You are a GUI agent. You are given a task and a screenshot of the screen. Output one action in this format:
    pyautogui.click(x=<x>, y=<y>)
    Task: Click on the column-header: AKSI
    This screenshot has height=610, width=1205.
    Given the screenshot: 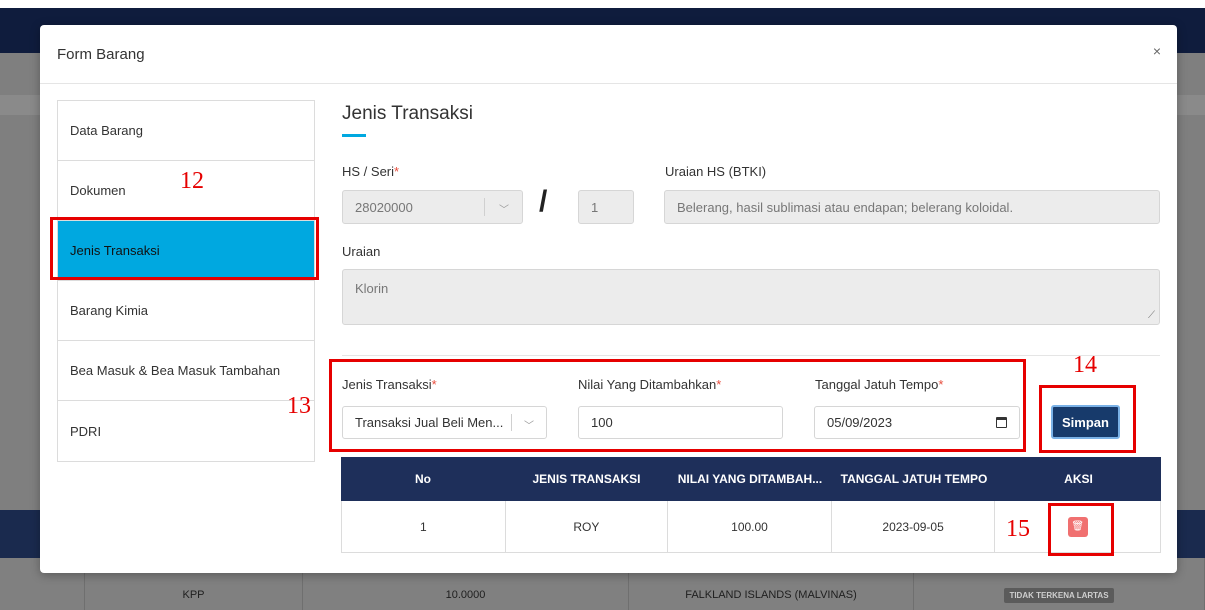 What is the action you would take?
    pyautogui.click(x=1078, y=479)
    